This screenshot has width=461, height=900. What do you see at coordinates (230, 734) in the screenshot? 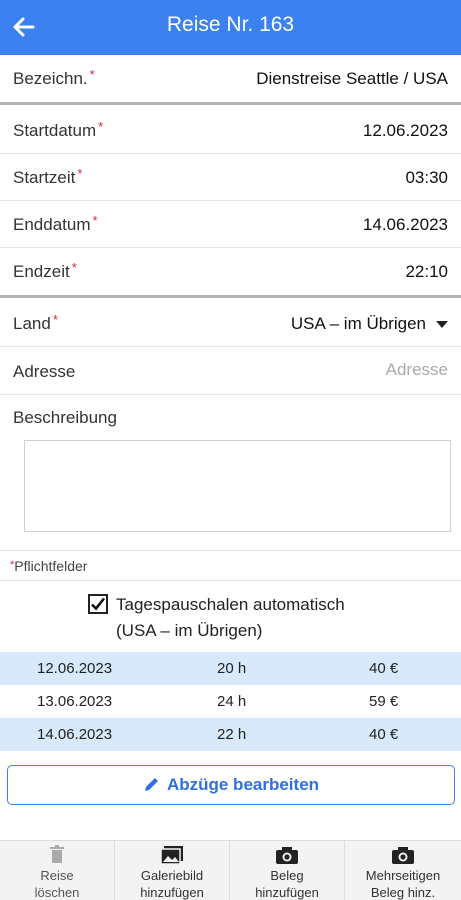
I see `table-row: 14.06.2023 22 h 40 €` at bounding box center [230, 734].